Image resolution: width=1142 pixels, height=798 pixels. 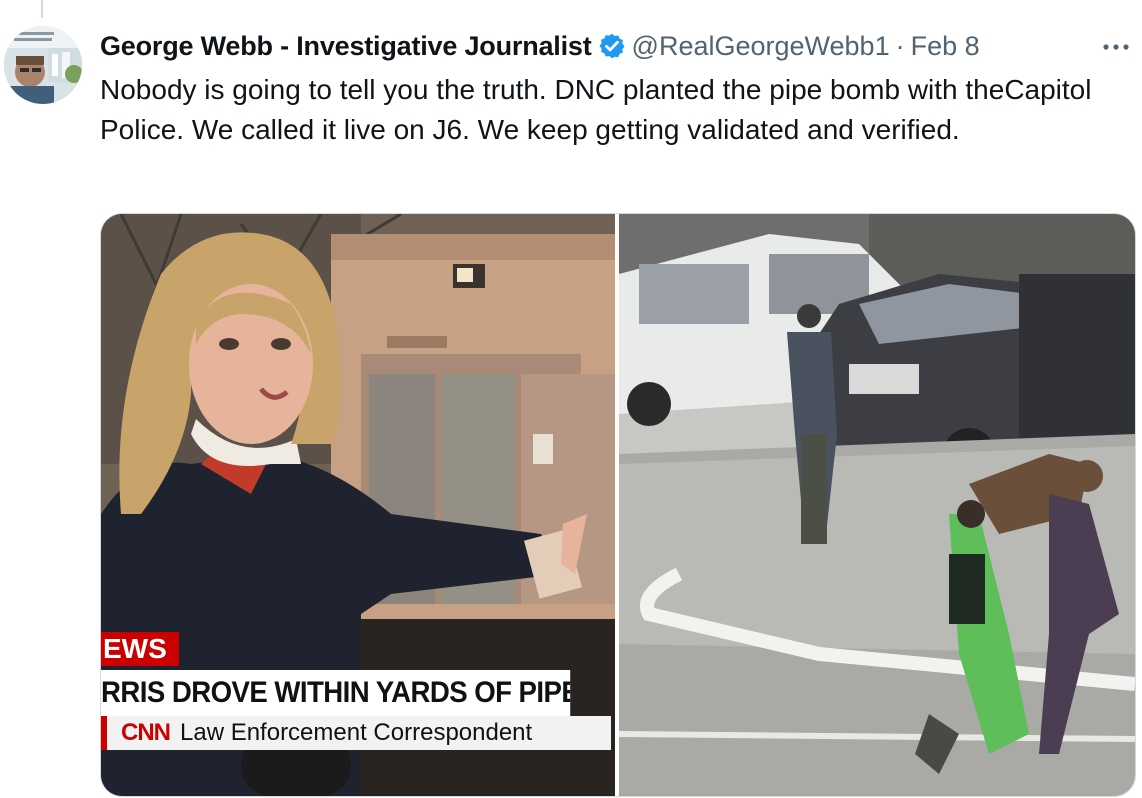 I want to click on chyron-red-accent, so click(x=104, y=733).